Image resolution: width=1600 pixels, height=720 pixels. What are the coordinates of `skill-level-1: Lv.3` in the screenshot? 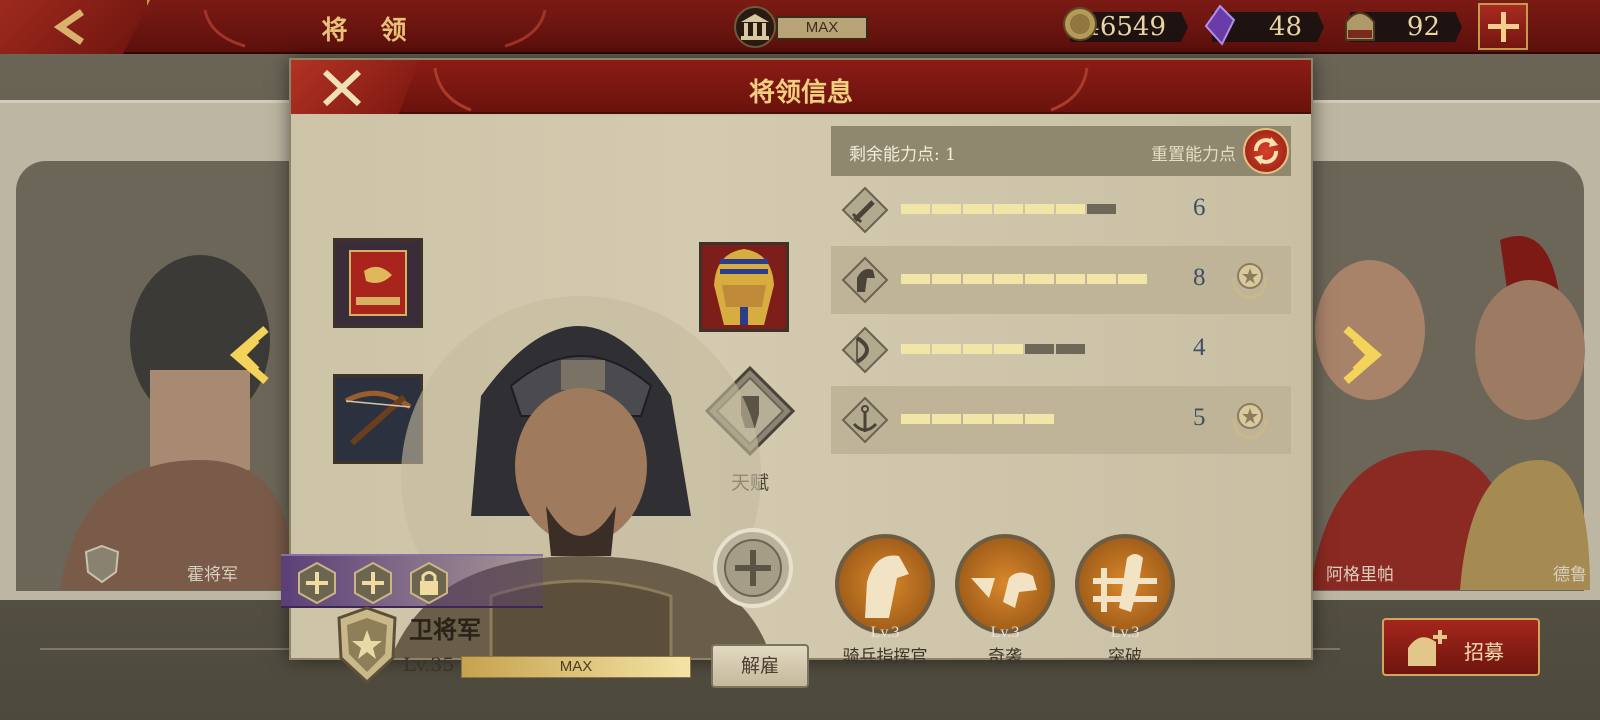 It's located at (885, 632).